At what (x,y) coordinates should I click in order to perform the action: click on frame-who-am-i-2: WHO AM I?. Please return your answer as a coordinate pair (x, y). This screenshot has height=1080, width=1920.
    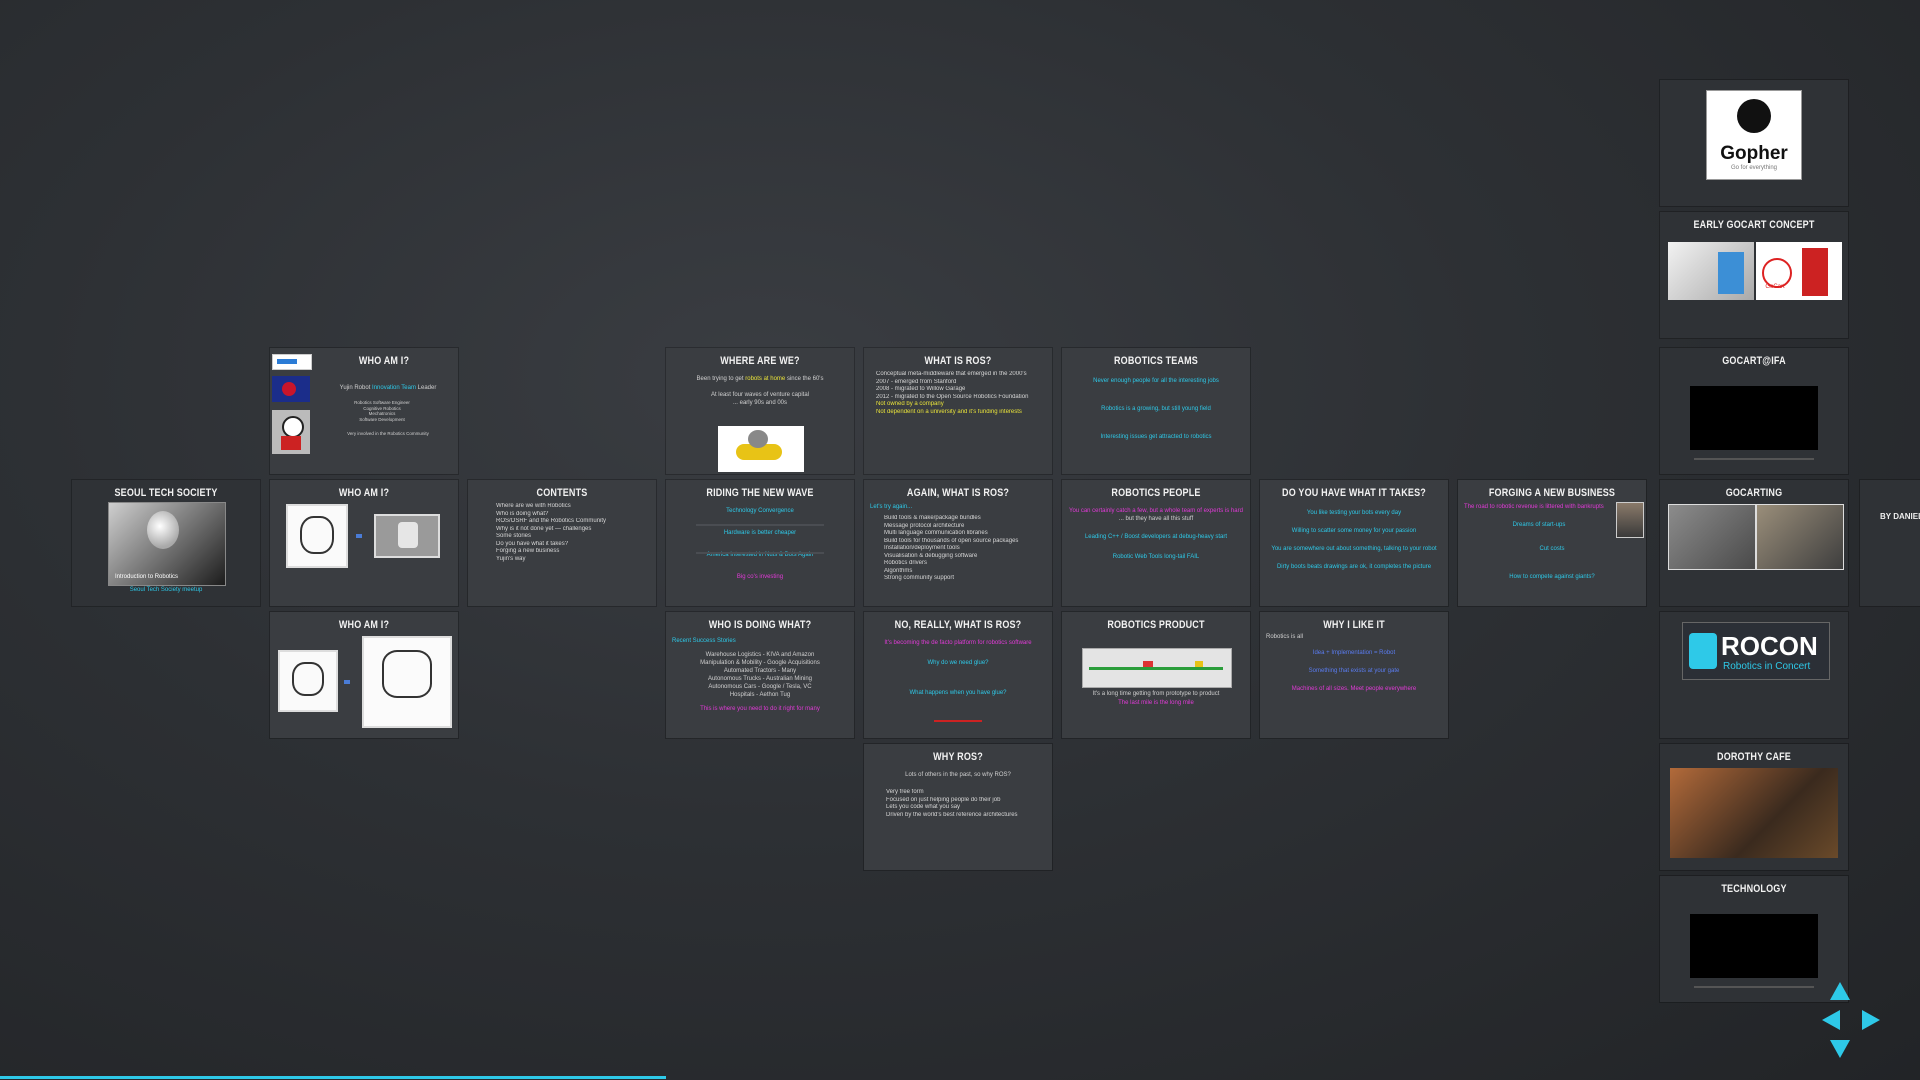
    Looking at the image, I should click on (364, 543).